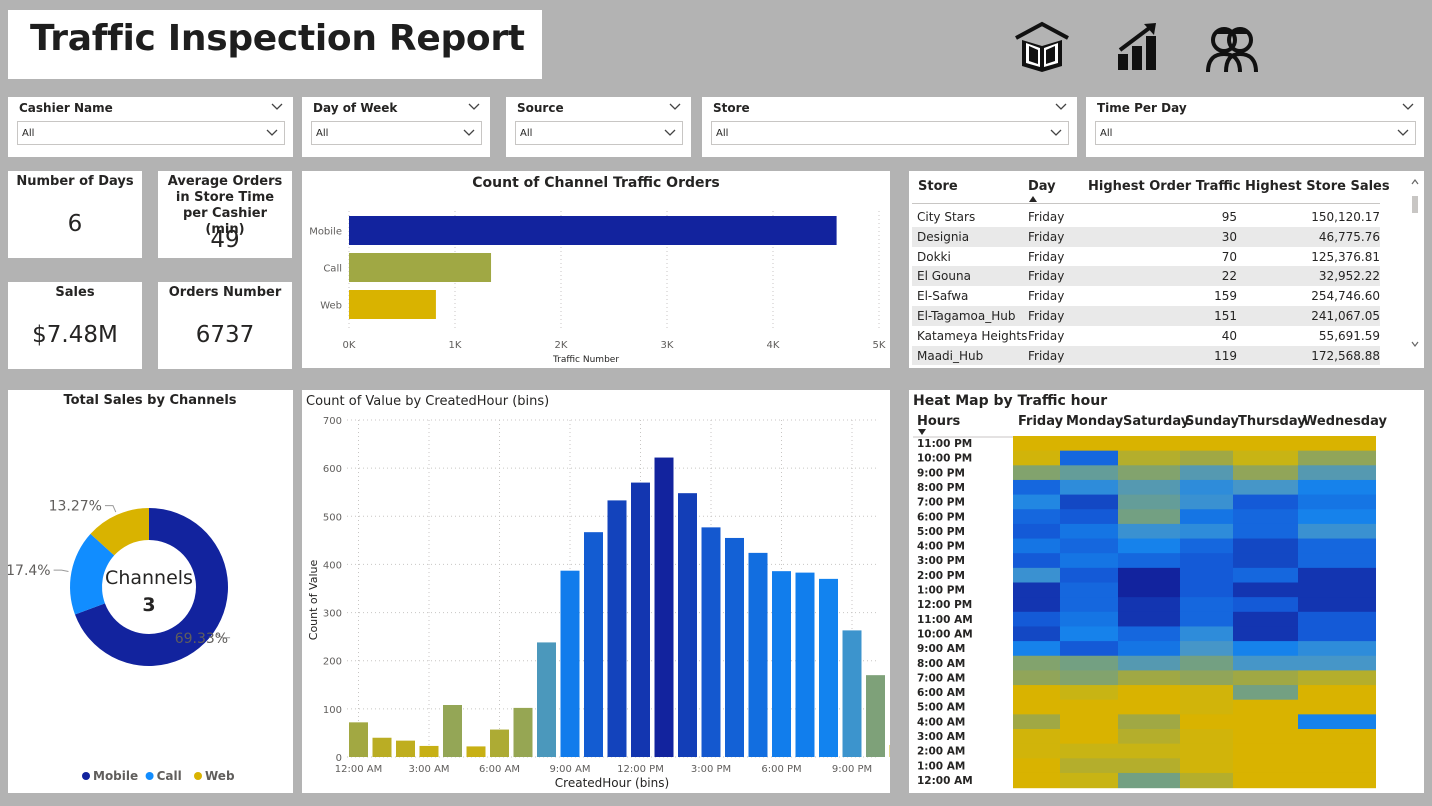 The width and height of the screenshot is (1432, 806). I want to click on legend-label: Call, so click(169, 776).